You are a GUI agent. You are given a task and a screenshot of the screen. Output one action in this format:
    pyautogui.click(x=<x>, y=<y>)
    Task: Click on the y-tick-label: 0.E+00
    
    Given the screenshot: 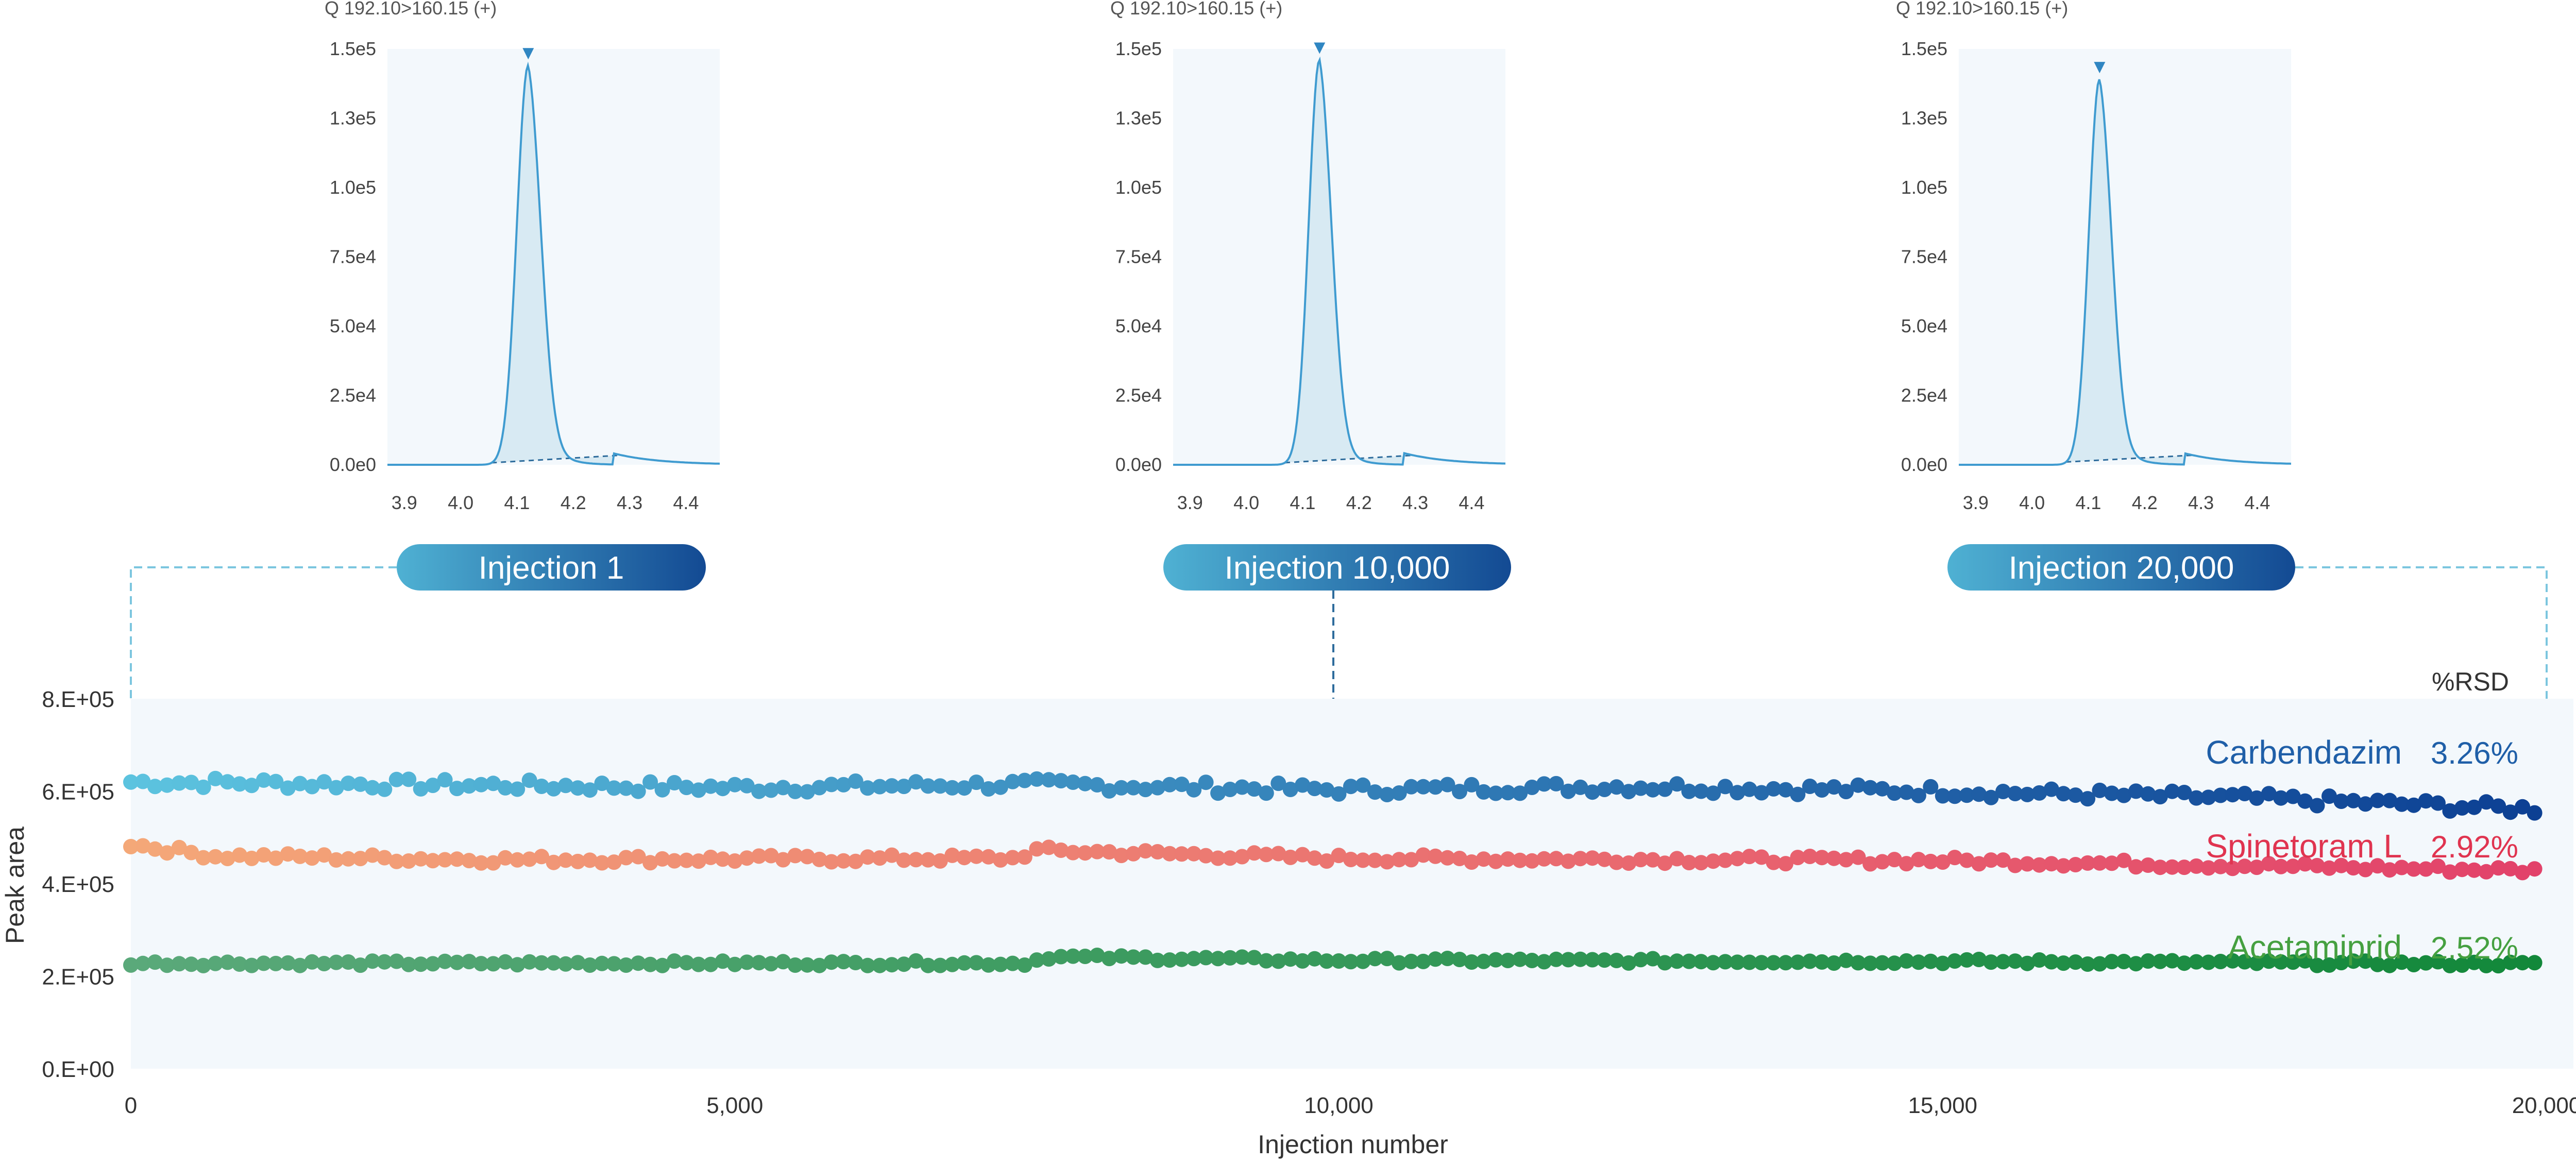 What is the action you would take?
    pyautogui.click(x=78, y=1069)
    